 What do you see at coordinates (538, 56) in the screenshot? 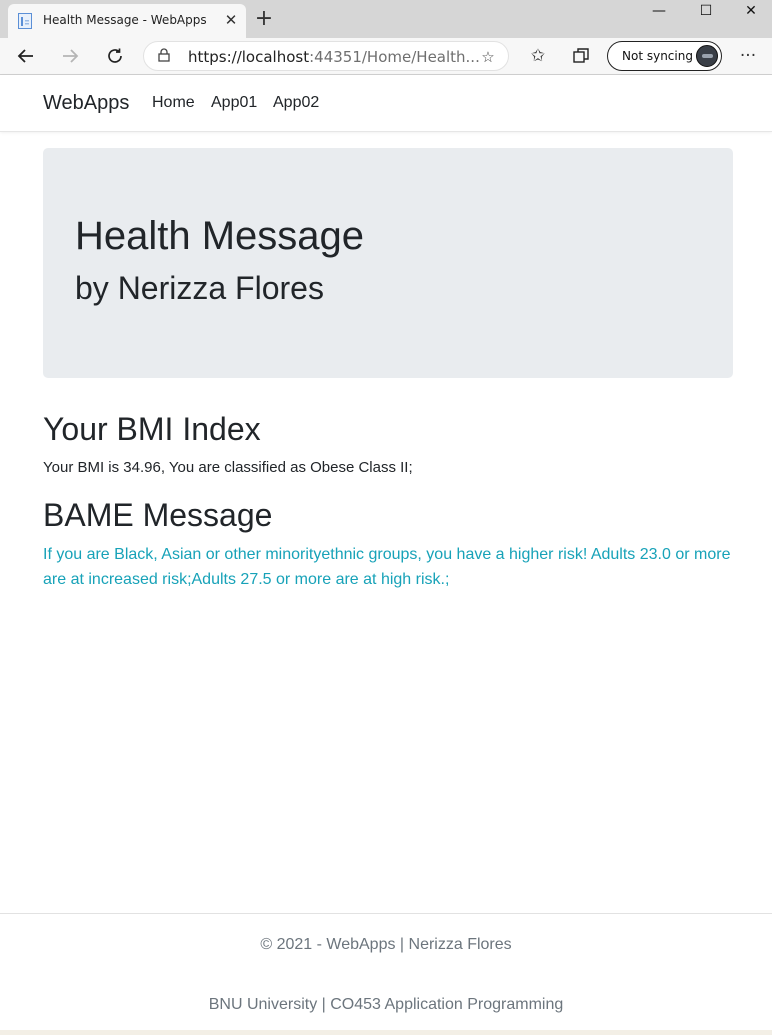
I see `favorites-icon: ✩` at bounding box center [538, 56].